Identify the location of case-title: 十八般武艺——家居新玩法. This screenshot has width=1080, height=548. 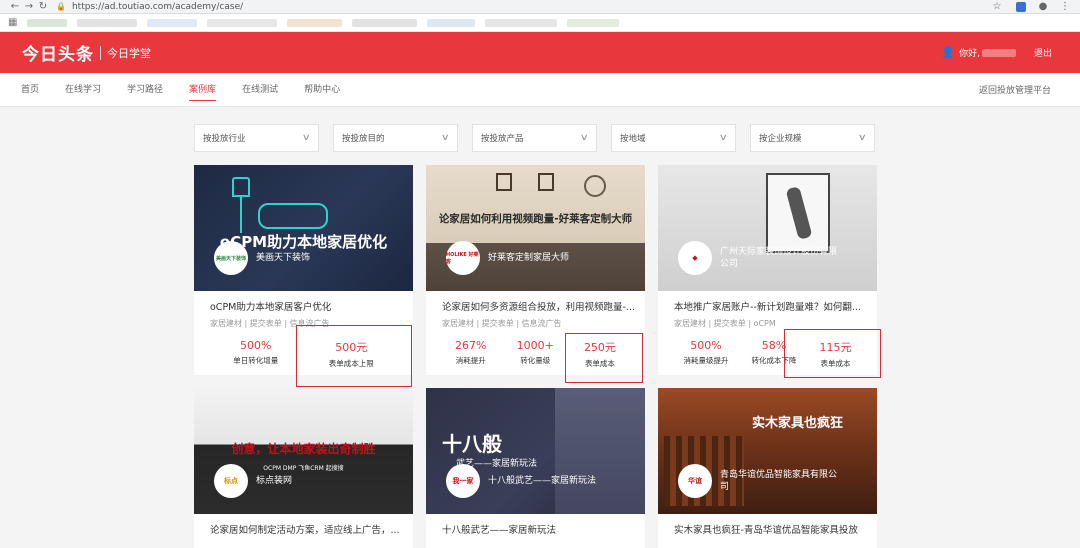
(535, 525).